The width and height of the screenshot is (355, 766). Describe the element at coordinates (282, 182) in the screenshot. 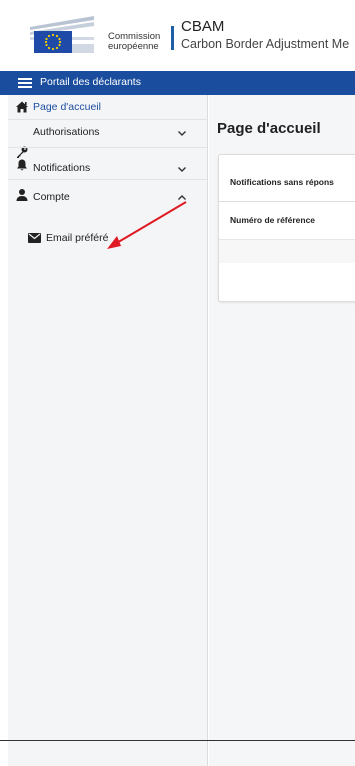

I see `card-title: Notifications sans répons` at that location.